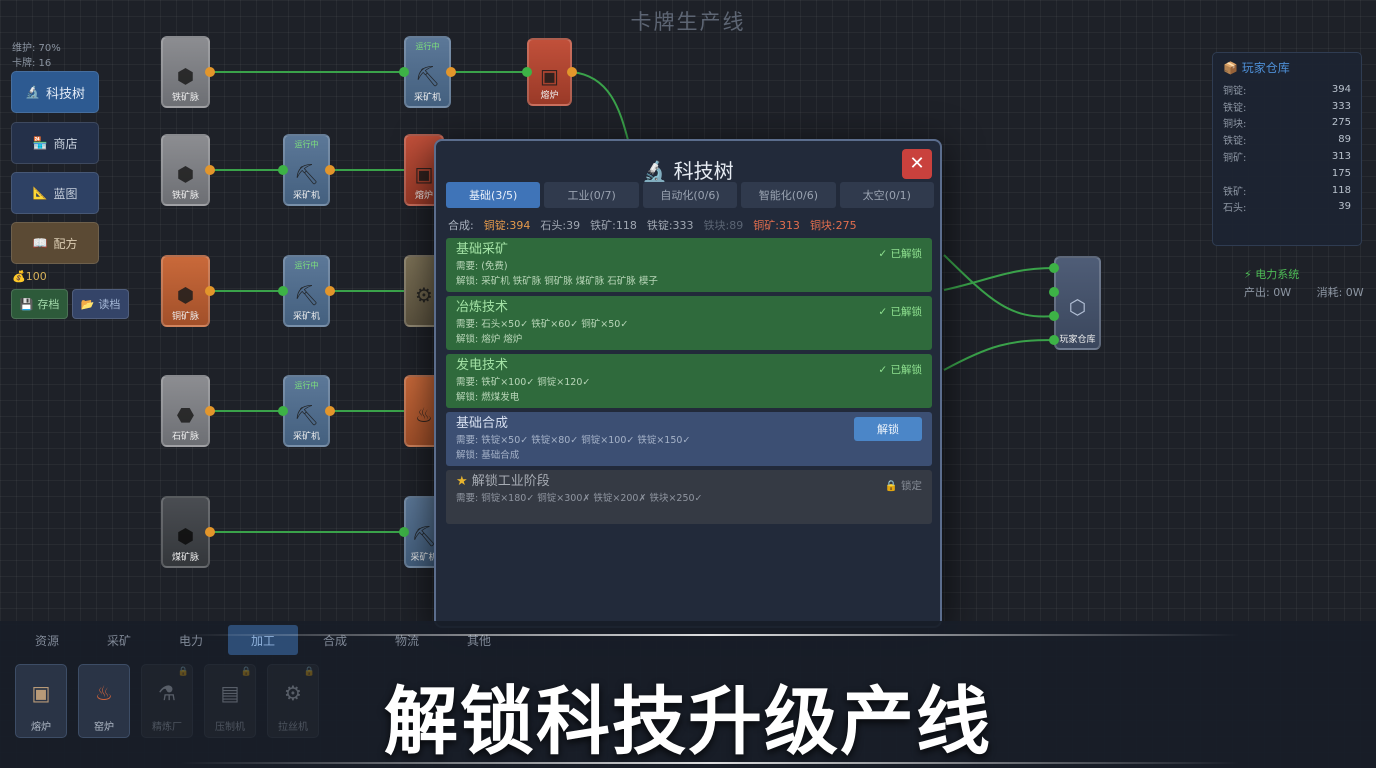  What do you see at coordinates (1268, 292) in the screenshot?
I see `power-production: 产出: 0W` at bounding box center [1268, 292].